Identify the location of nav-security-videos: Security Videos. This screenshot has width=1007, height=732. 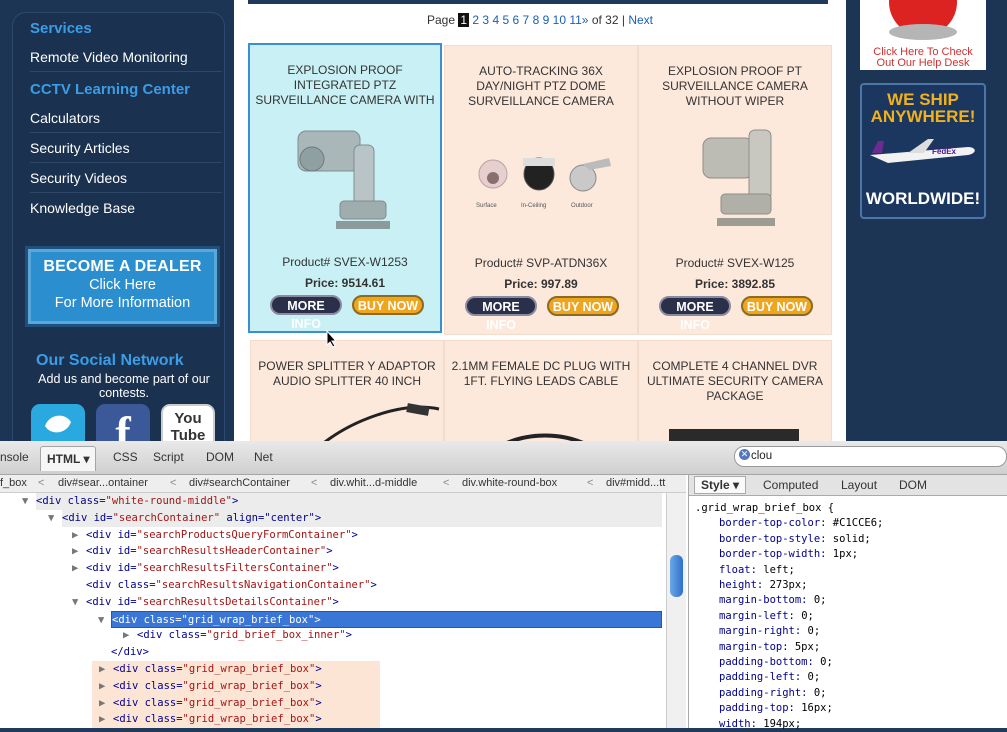
(126, 181).